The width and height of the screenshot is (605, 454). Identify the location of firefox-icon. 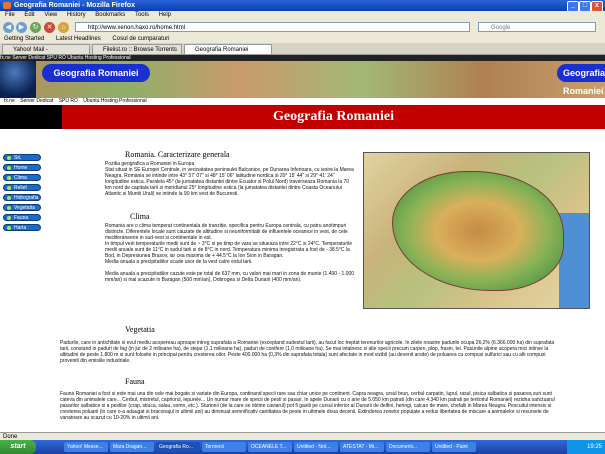
(7, 5).